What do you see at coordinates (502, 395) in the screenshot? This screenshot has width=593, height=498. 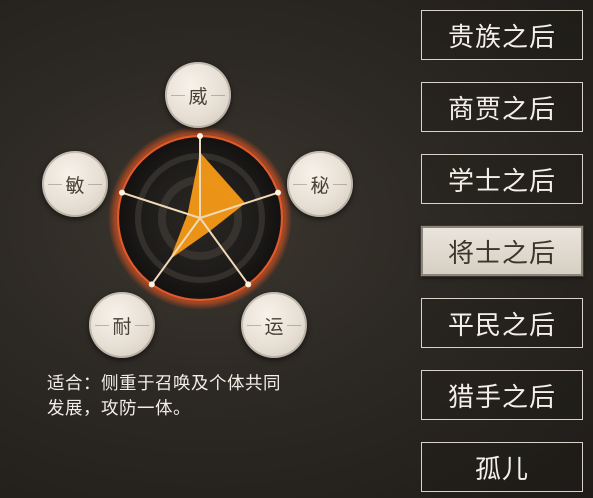 I see `origin-button-hunter: 猎手之后` at bounding box center [502, 395].